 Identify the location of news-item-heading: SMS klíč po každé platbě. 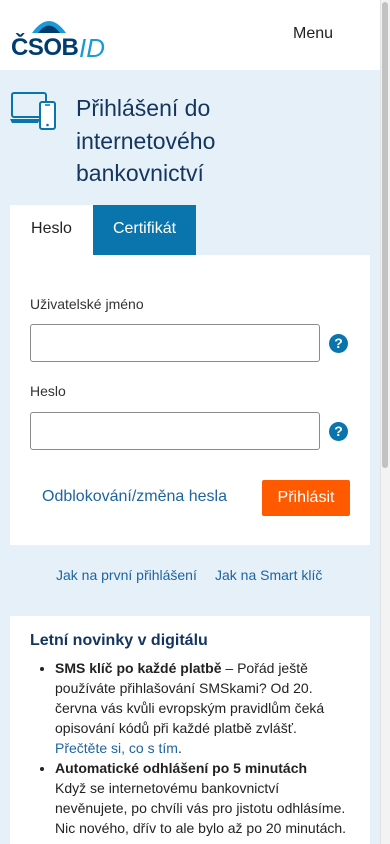
(138, 668).